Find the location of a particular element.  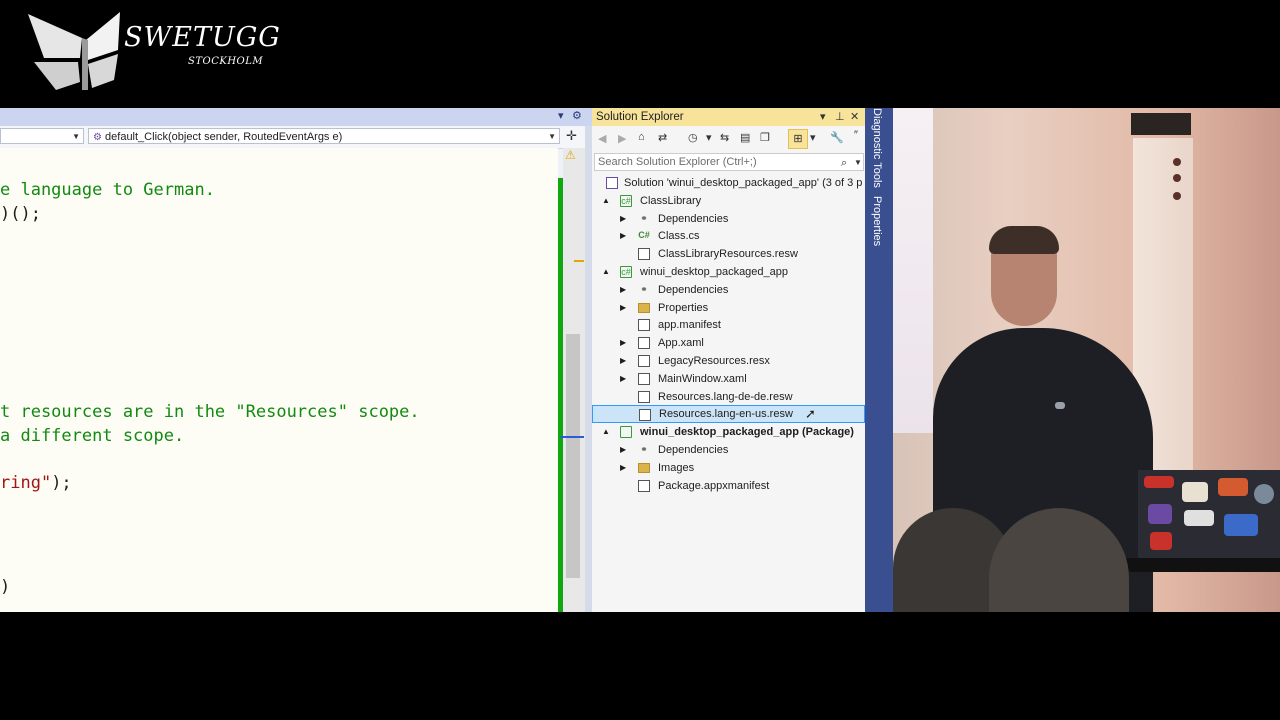

tree-item: Resources.lang-de-de.resw is located at coordinates (728, 397).